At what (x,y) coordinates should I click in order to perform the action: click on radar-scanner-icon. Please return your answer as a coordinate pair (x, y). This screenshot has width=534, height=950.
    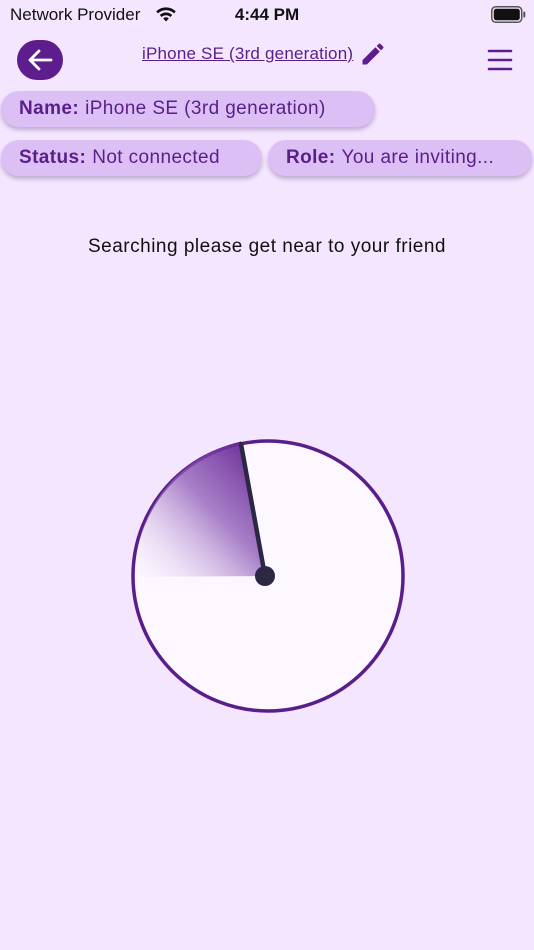
    Looking at the image, I should click on (268, 576).